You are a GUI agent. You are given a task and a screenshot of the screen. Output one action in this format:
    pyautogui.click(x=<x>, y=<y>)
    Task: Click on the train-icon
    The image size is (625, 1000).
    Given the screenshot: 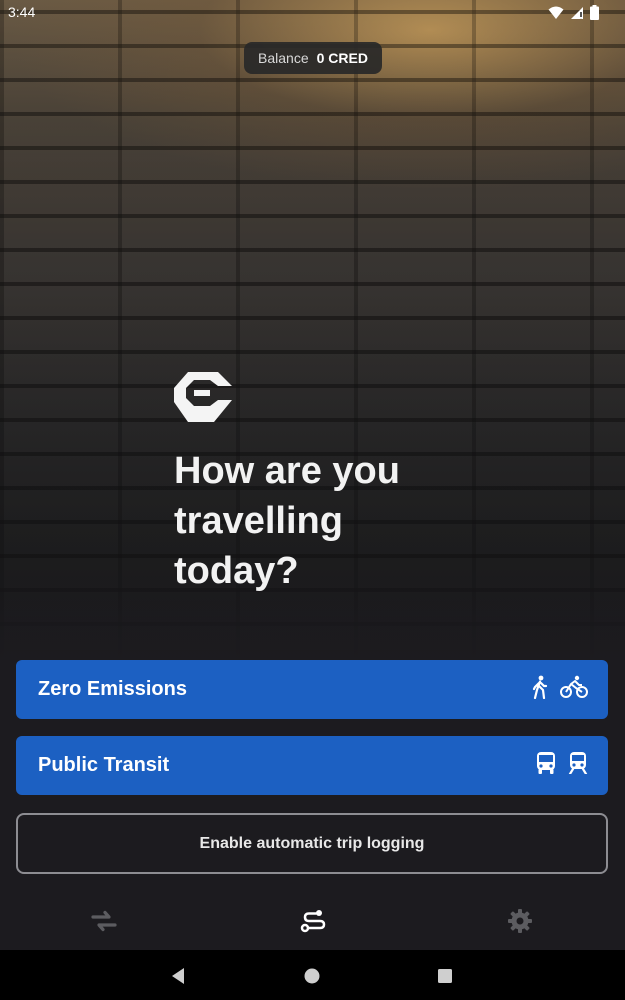 What is the action you would take?
    pyautogui.click(x=578, y=765)
    